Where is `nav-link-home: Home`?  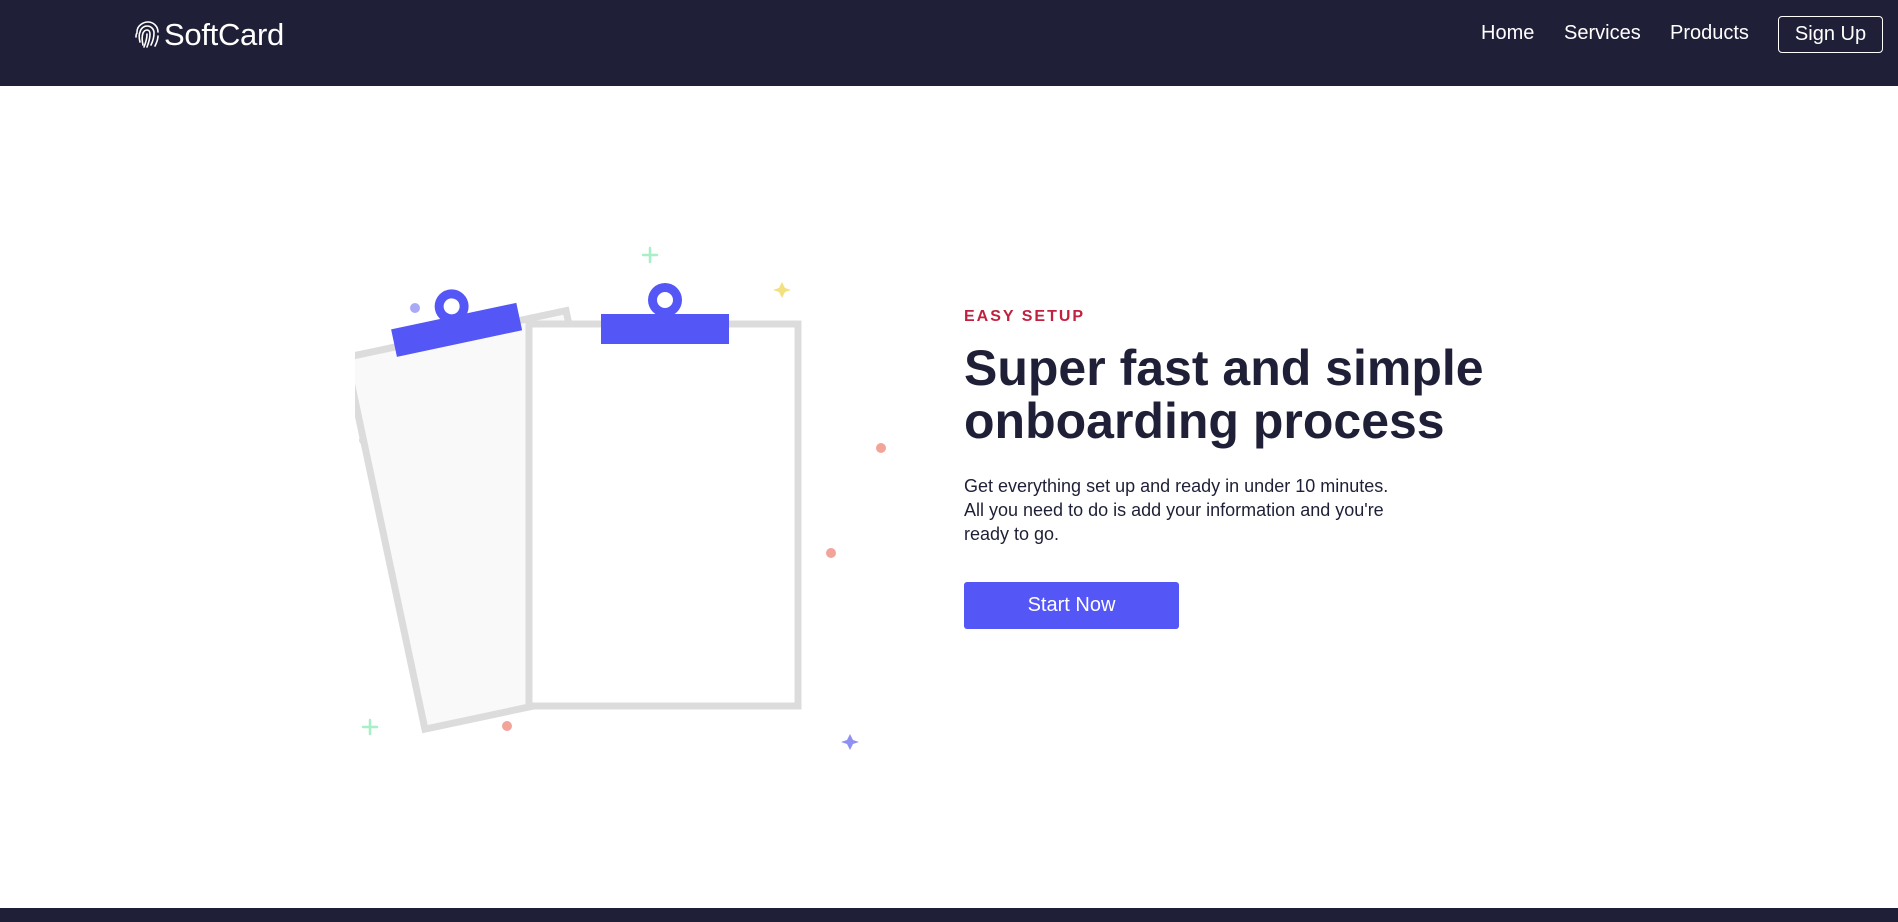
nav-link-home: Home is located at coordinates (1507, 33).